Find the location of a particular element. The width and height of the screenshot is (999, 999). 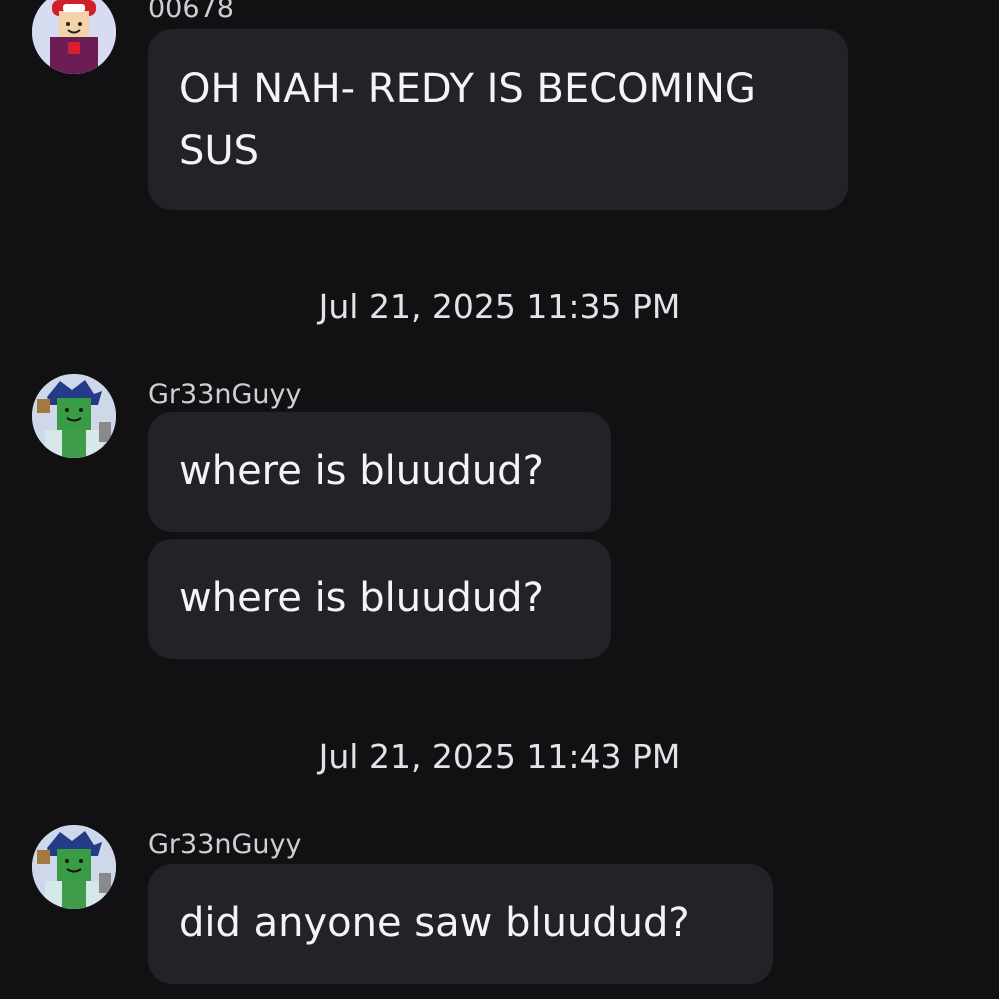

timestamp: Jul 21, 2025 11:43 PM is located at coordinates (499, 756).